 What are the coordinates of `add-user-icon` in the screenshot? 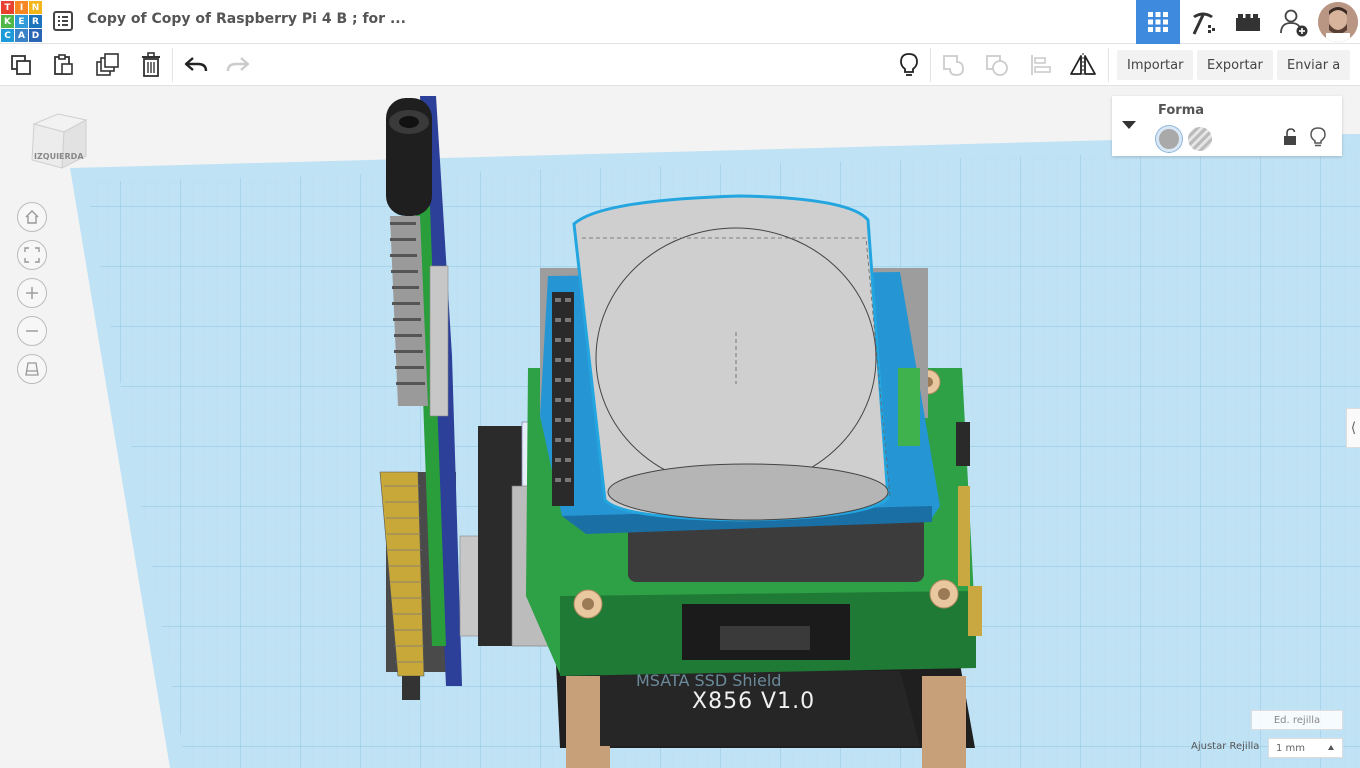 It's located at (1294, 23).